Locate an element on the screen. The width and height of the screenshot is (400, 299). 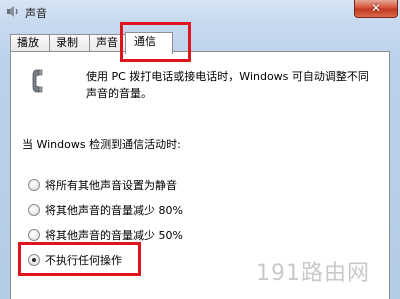
when-detected-label: 当 Windows 检测到通信活动时: is located at coordinates (101, 144).